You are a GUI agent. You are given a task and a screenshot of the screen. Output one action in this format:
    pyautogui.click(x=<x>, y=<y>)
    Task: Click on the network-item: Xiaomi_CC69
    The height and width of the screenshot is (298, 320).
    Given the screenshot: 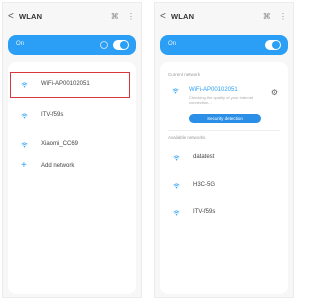 What is the action you would take?
    pyautogui.click(x=72, y=145)
    